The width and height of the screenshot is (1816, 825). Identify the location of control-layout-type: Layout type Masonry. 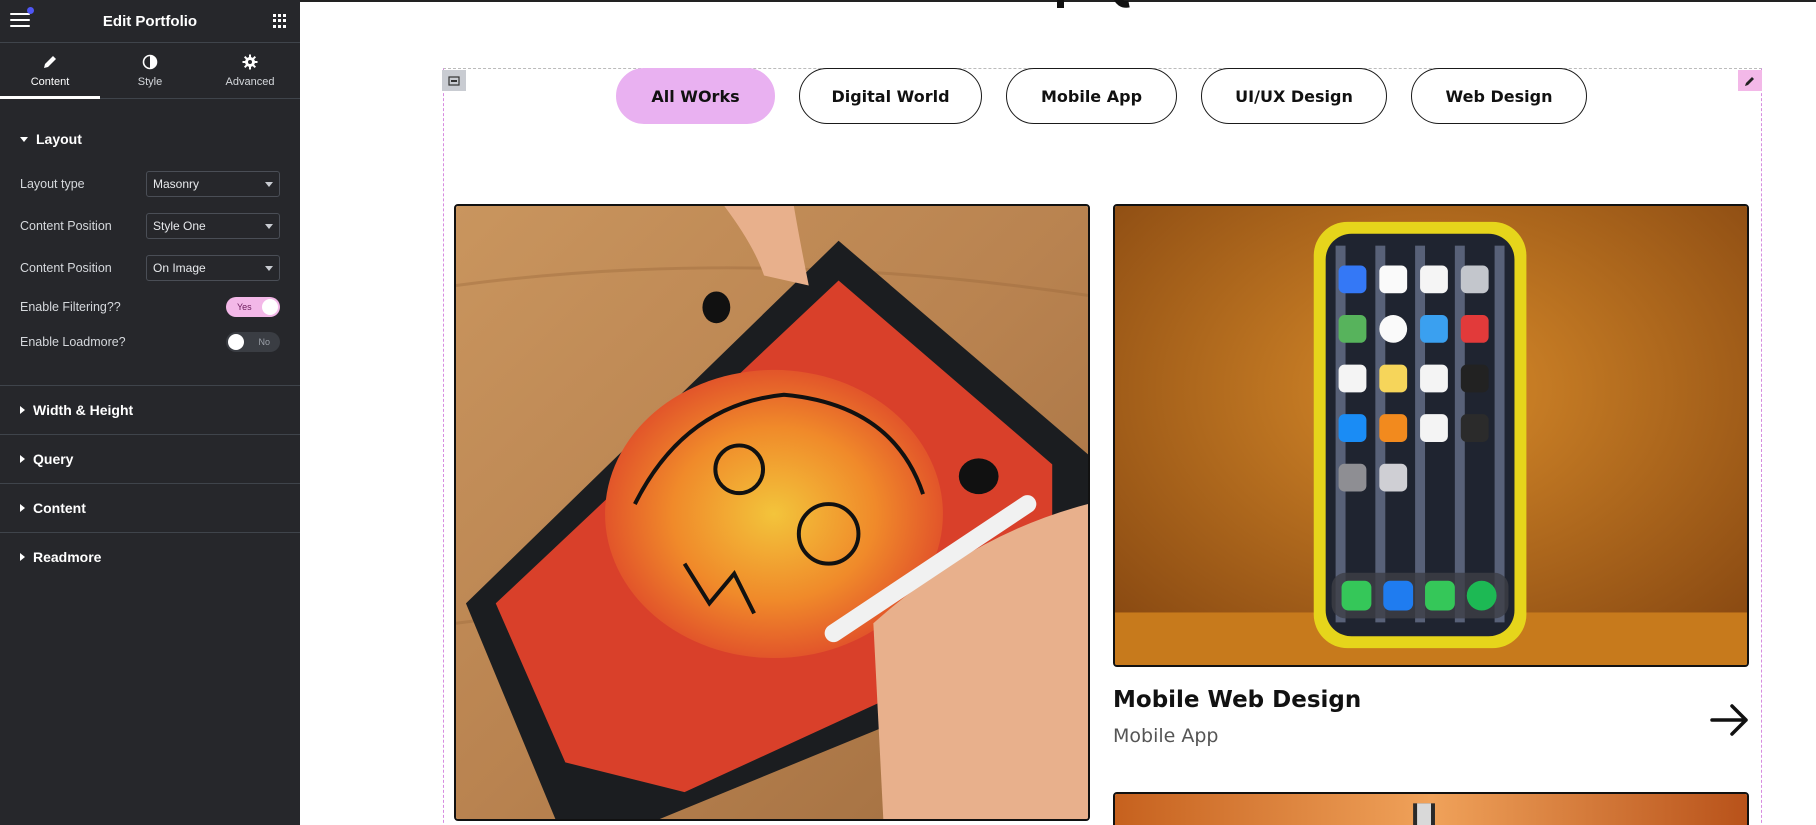
(150, 184).